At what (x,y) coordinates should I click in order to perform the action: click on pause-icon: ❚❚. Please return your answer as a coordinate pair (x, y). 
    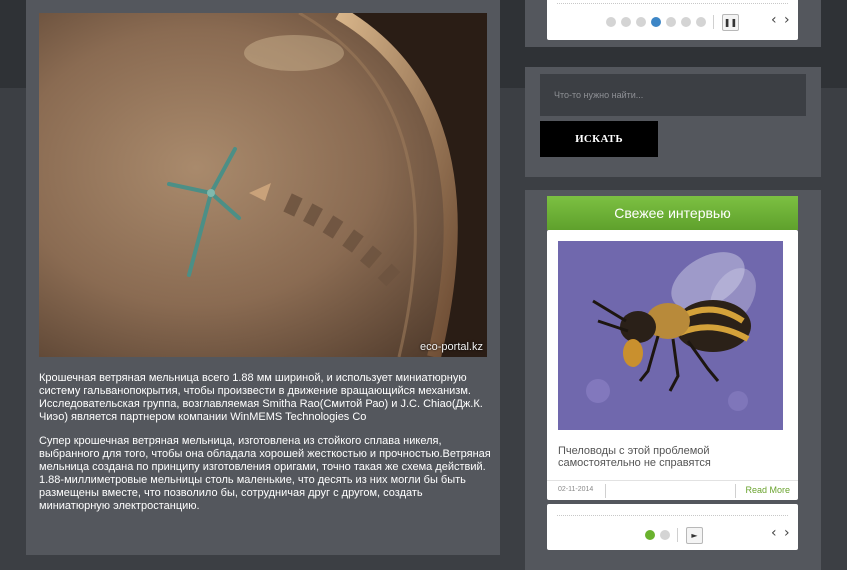
    Looking at the image, I should click on (730, 22).